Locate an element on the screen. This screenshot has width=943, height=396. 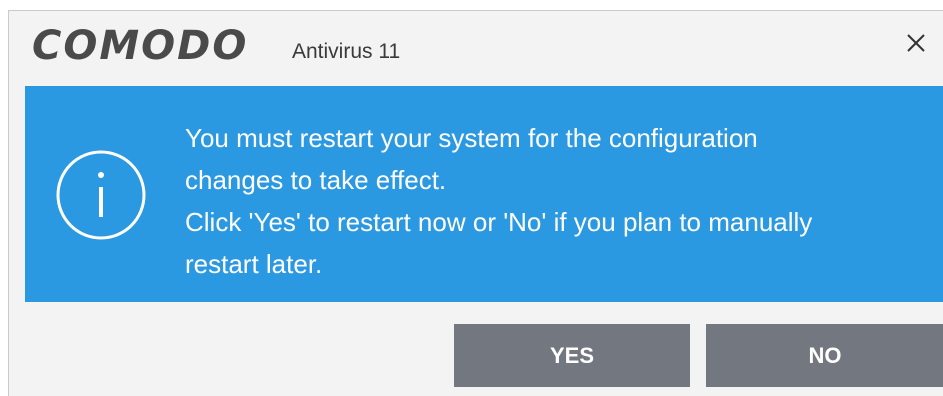
product-name: Antivirus 11 is located at coordinates (346, 51).